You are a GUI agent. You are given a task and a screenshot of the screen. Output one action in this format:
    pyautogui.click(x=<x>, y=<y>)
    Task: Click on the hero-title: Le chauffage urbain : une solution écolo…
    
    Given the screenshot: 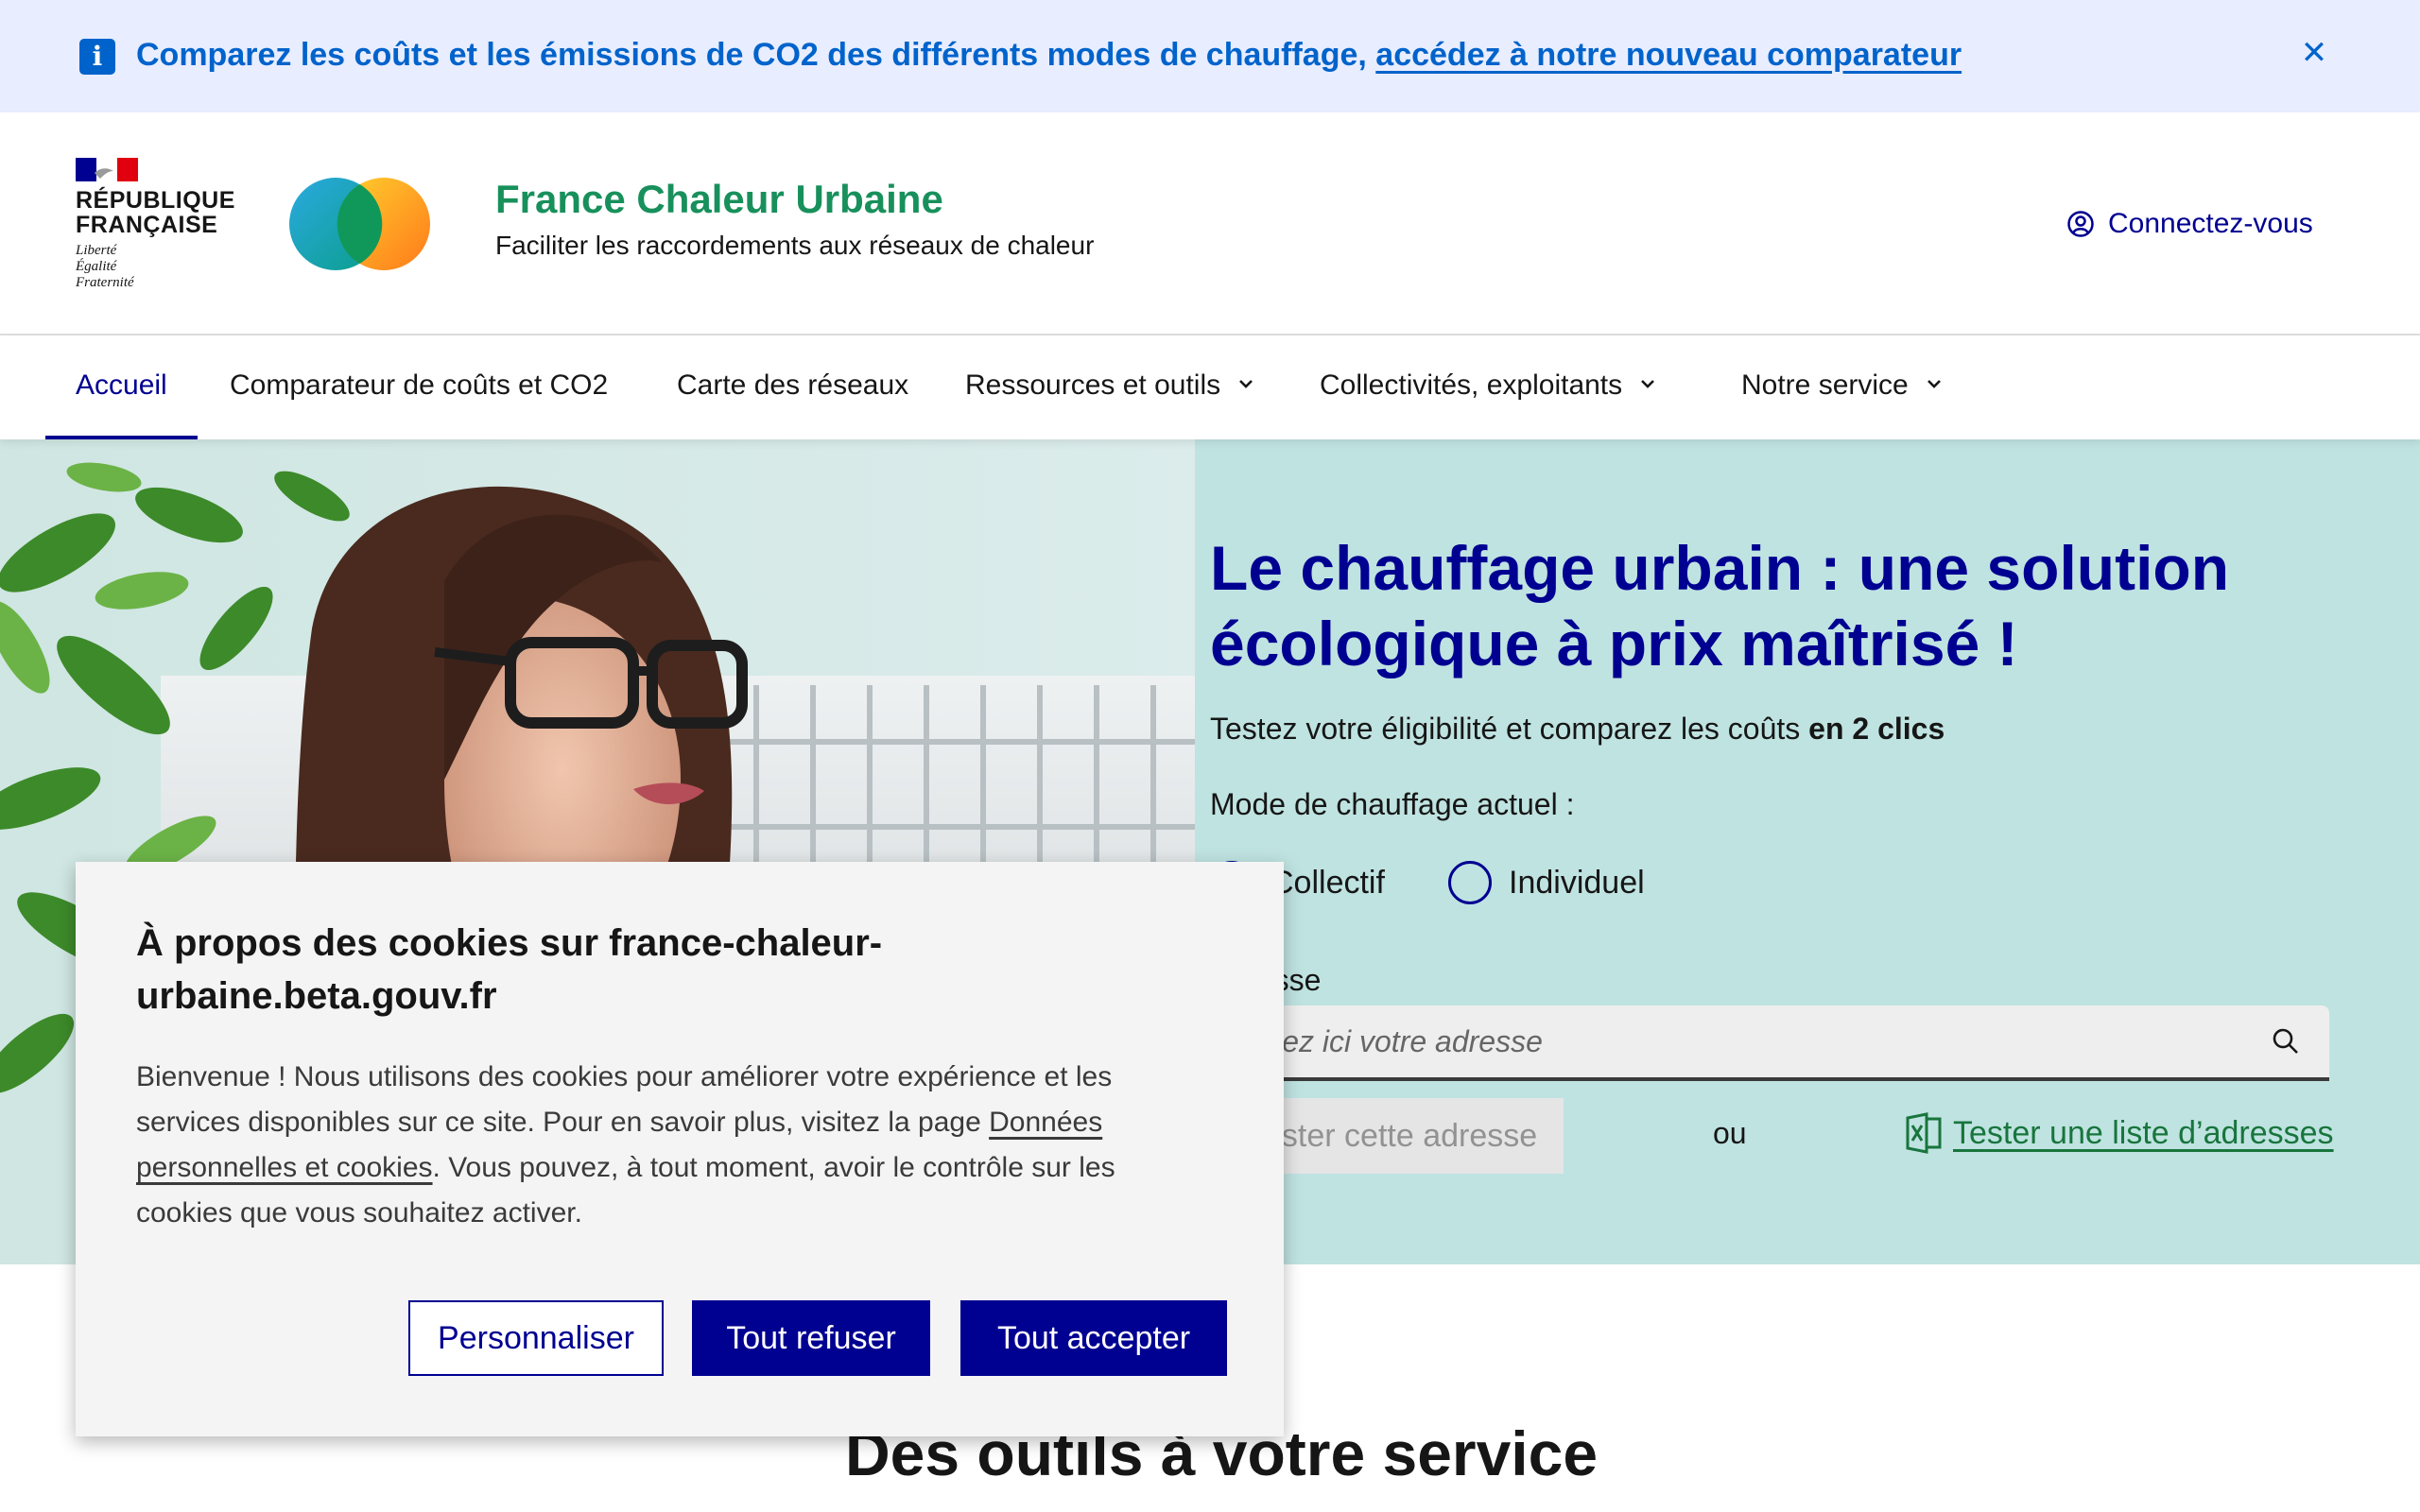 What is the action you would take?
    pyautogui.click(x=1720, y=606)
    